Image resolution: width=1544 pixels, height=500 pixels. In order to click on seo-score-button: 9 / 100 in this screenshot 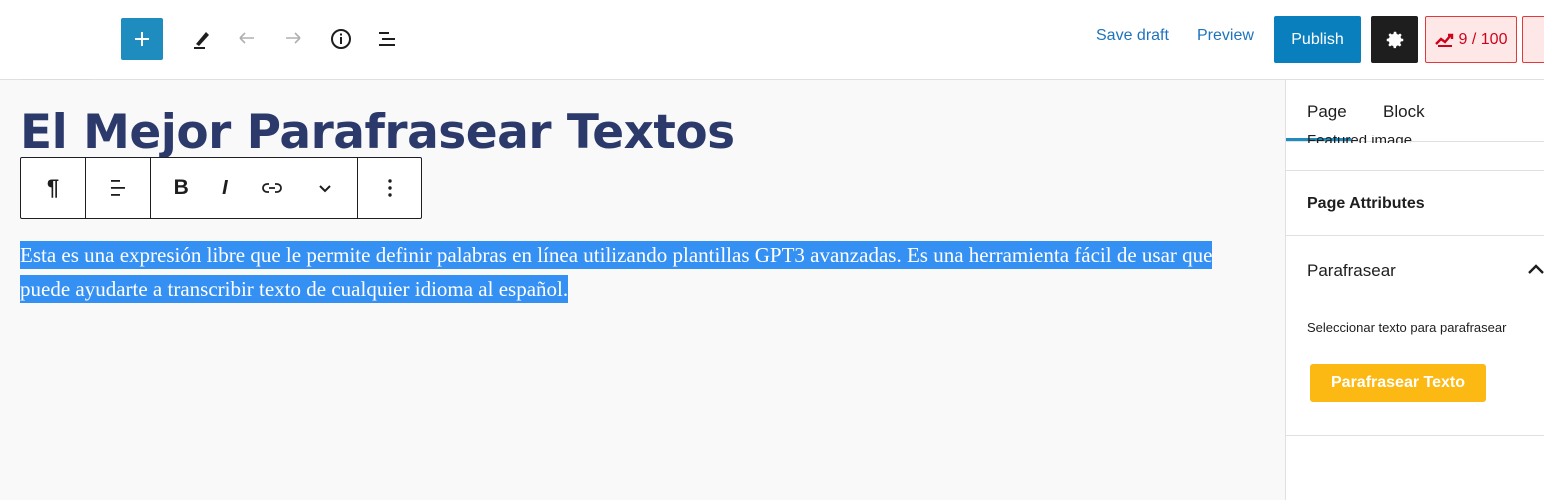, I will do `click(1471, 39)`.